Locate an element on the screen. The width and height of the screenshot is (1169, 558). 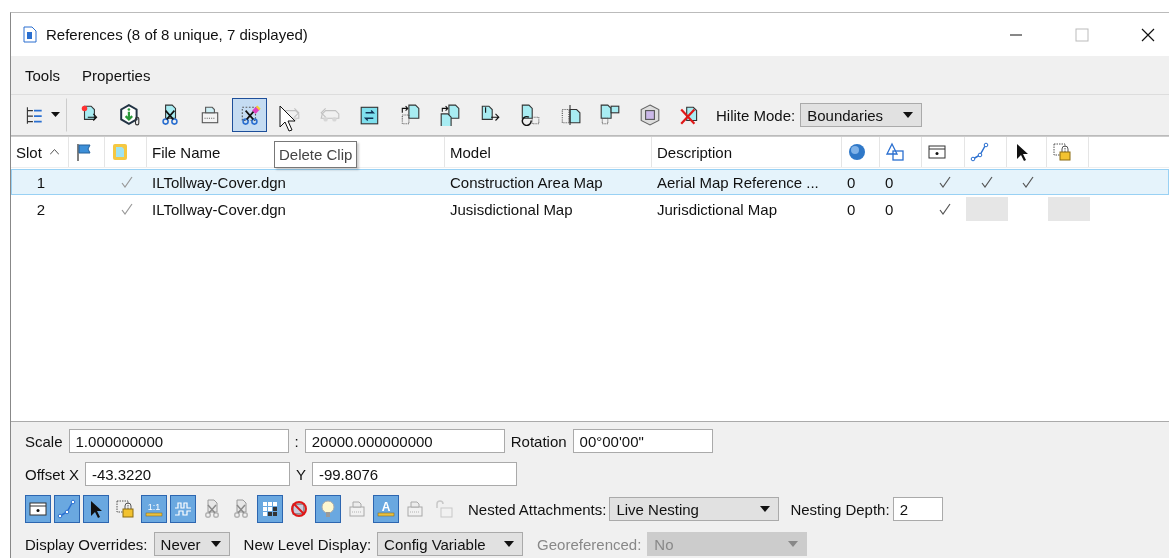
scale-field: 1.000000000 is located at coordinates (178, 441).